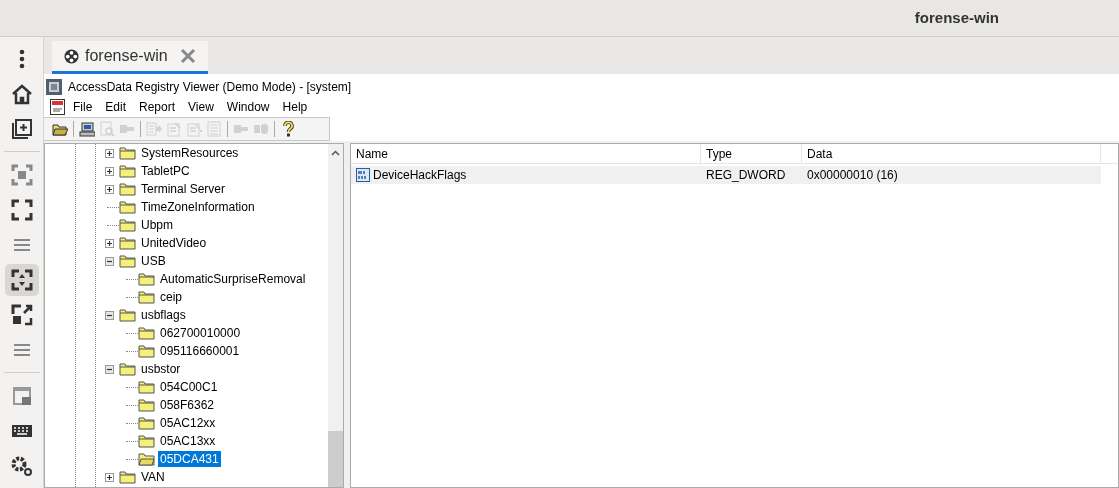  Describe the element at coordinates (420, 175) in the screenshot. I see `table-cell-text: DeviceHackFlags` at that location.